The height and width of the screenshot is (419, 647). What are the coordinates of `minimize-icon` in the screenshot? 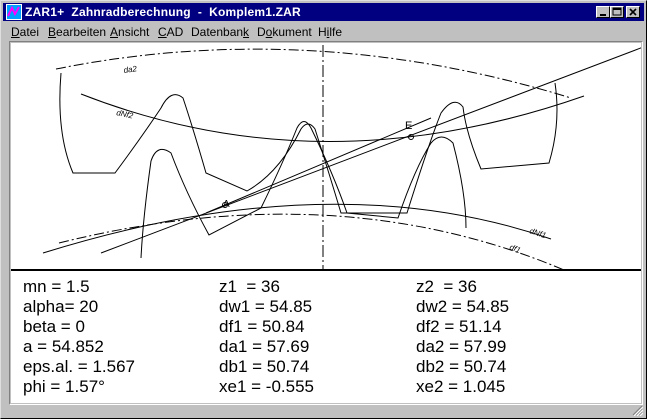 It's located at (603, 15).